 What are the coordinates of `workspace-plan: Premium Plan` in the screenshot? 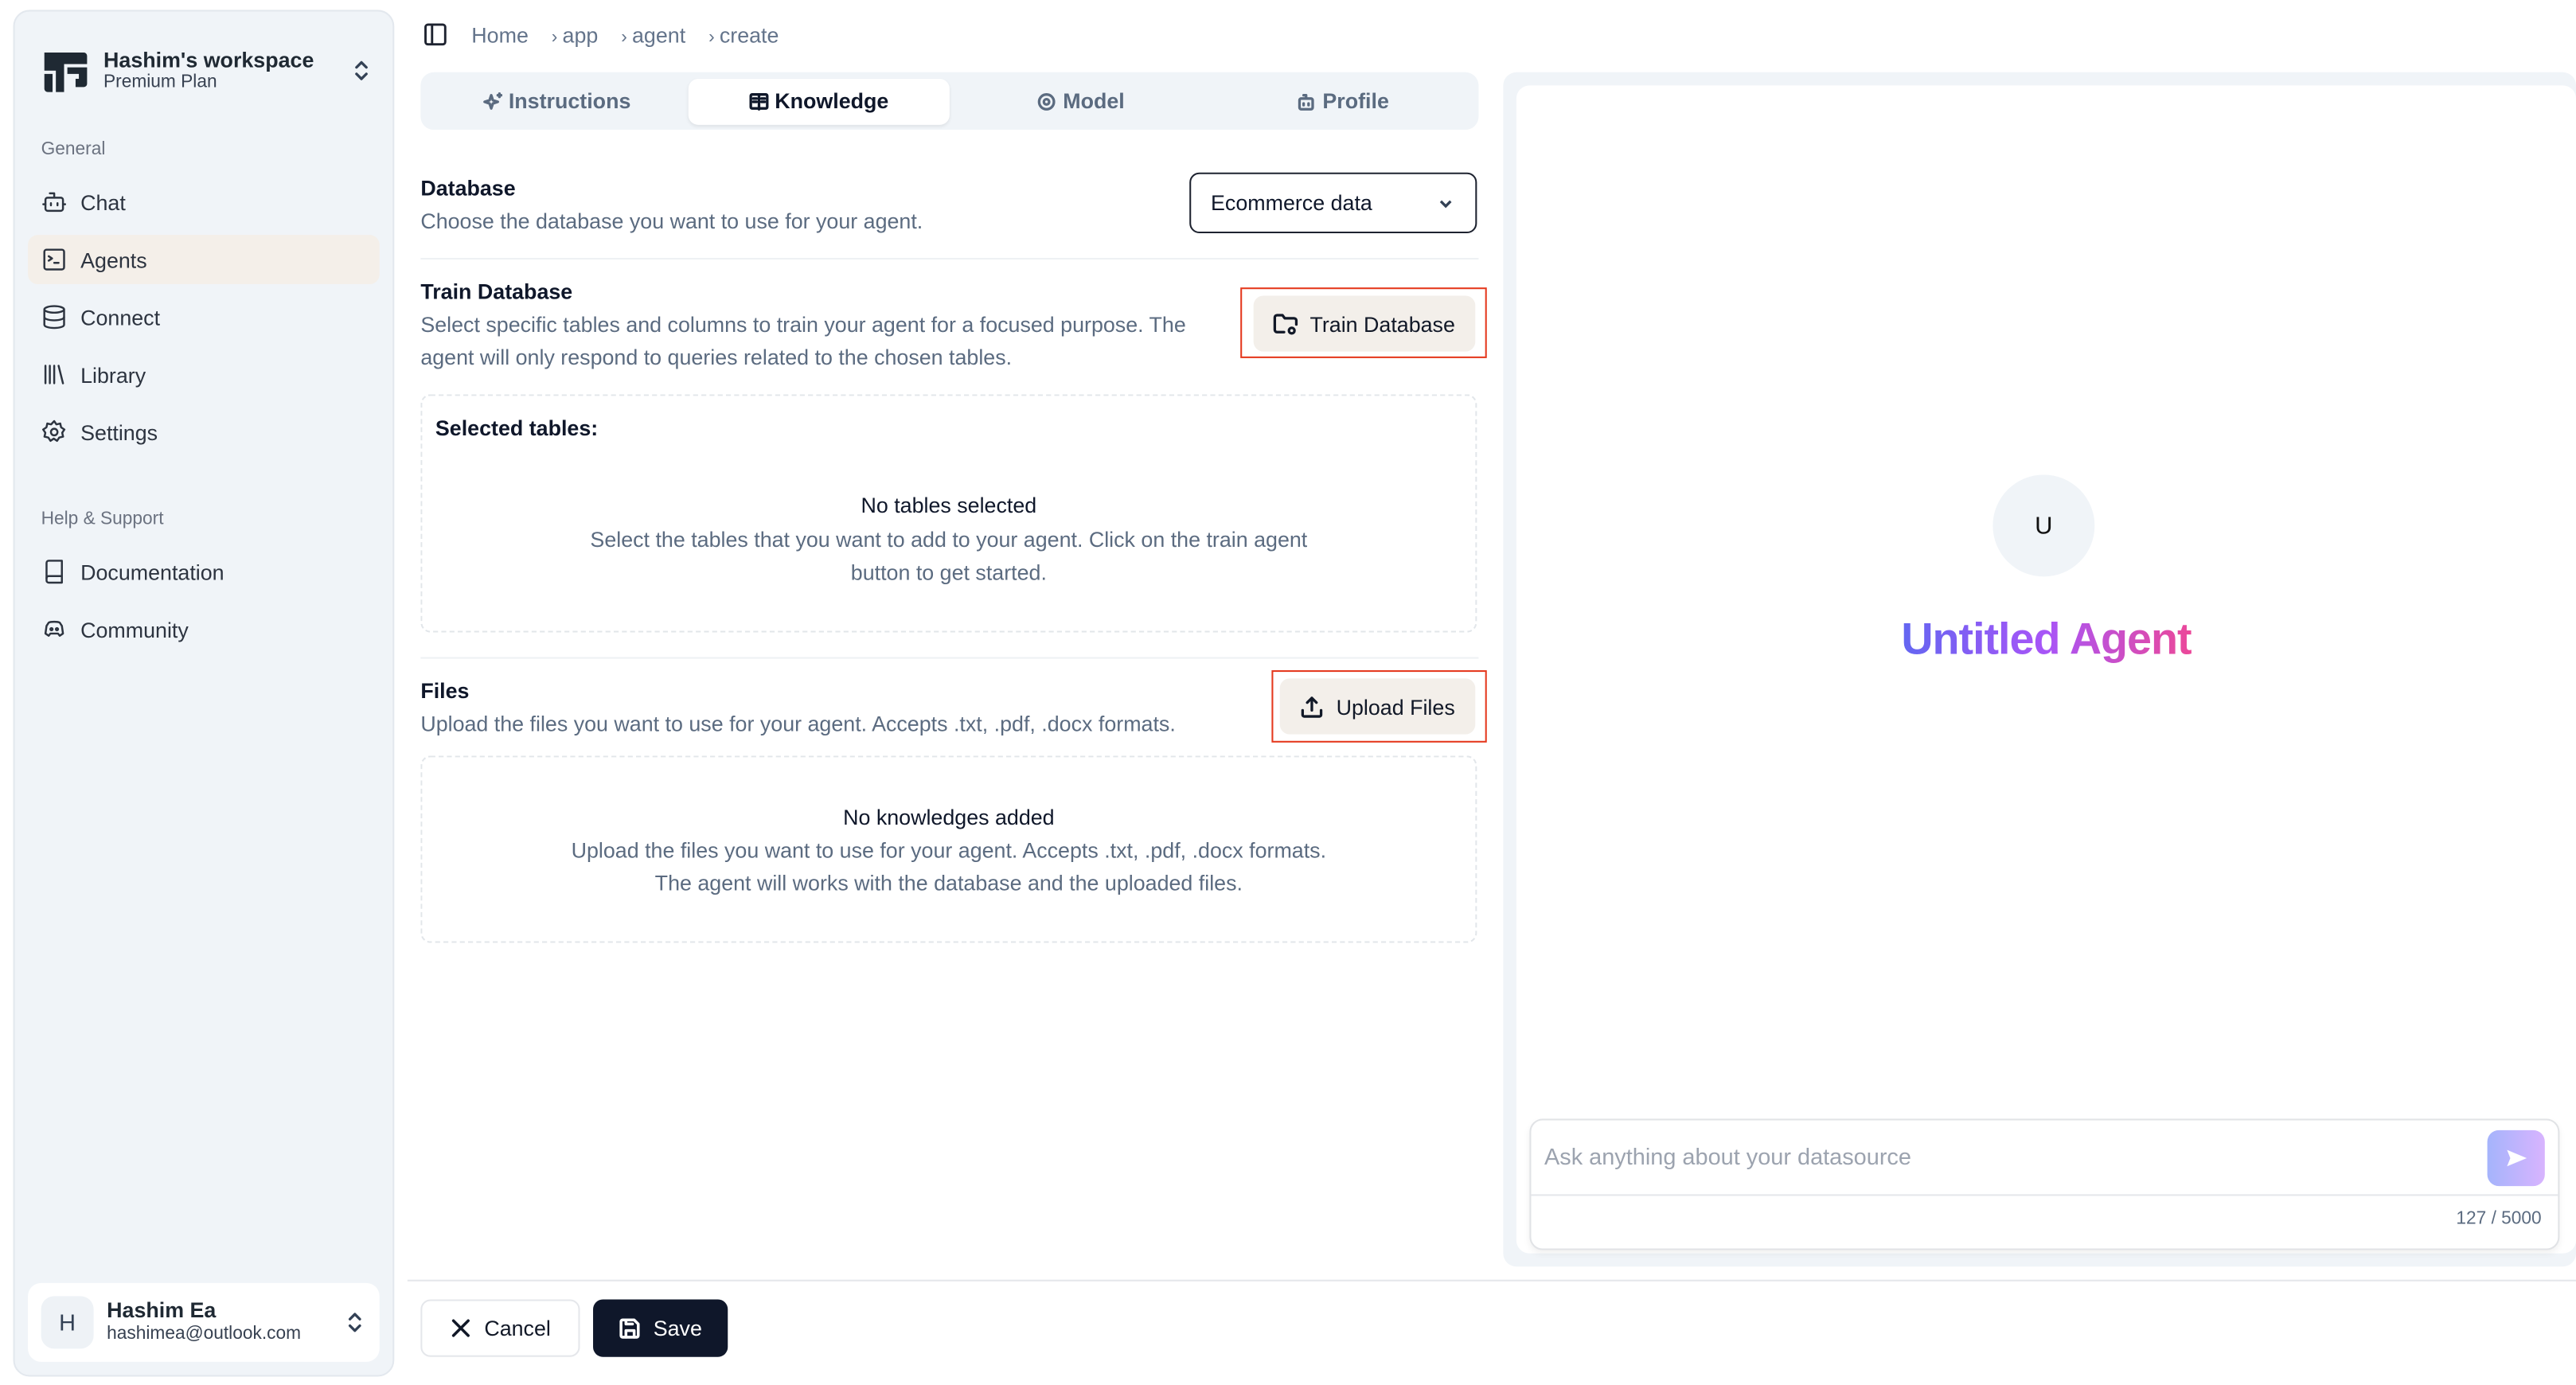 It's located at (160, 82).